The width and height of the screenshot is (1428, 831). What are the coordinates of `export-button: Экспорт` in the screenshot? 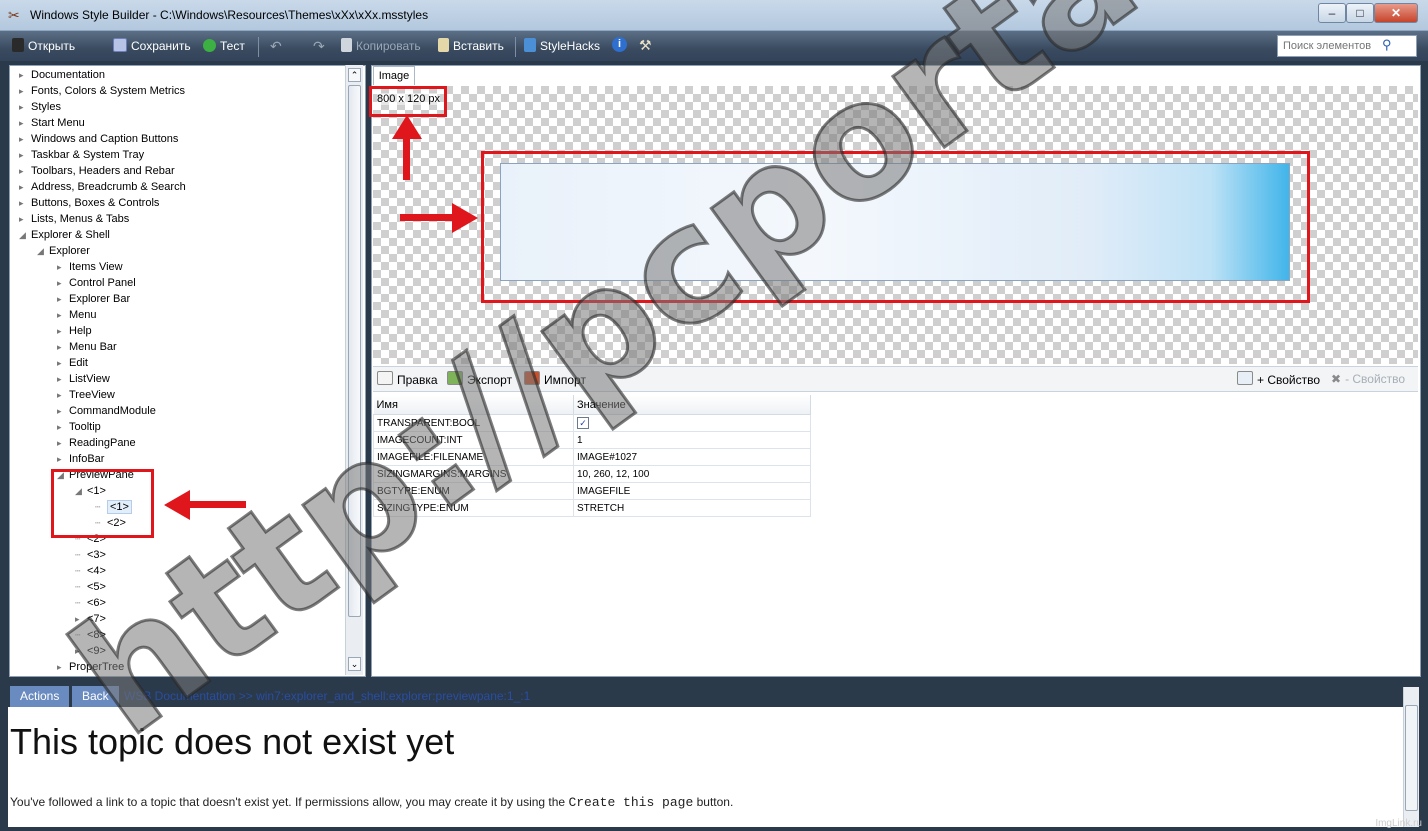 It's located at (479, 379).